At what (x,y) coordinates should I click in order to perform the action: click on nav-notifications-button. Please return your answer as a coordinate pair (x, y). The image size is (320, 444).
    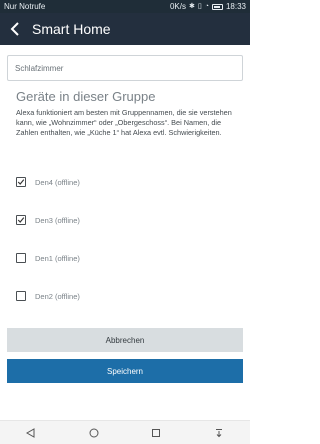
    Looking at the image, I should click on (219, 432).